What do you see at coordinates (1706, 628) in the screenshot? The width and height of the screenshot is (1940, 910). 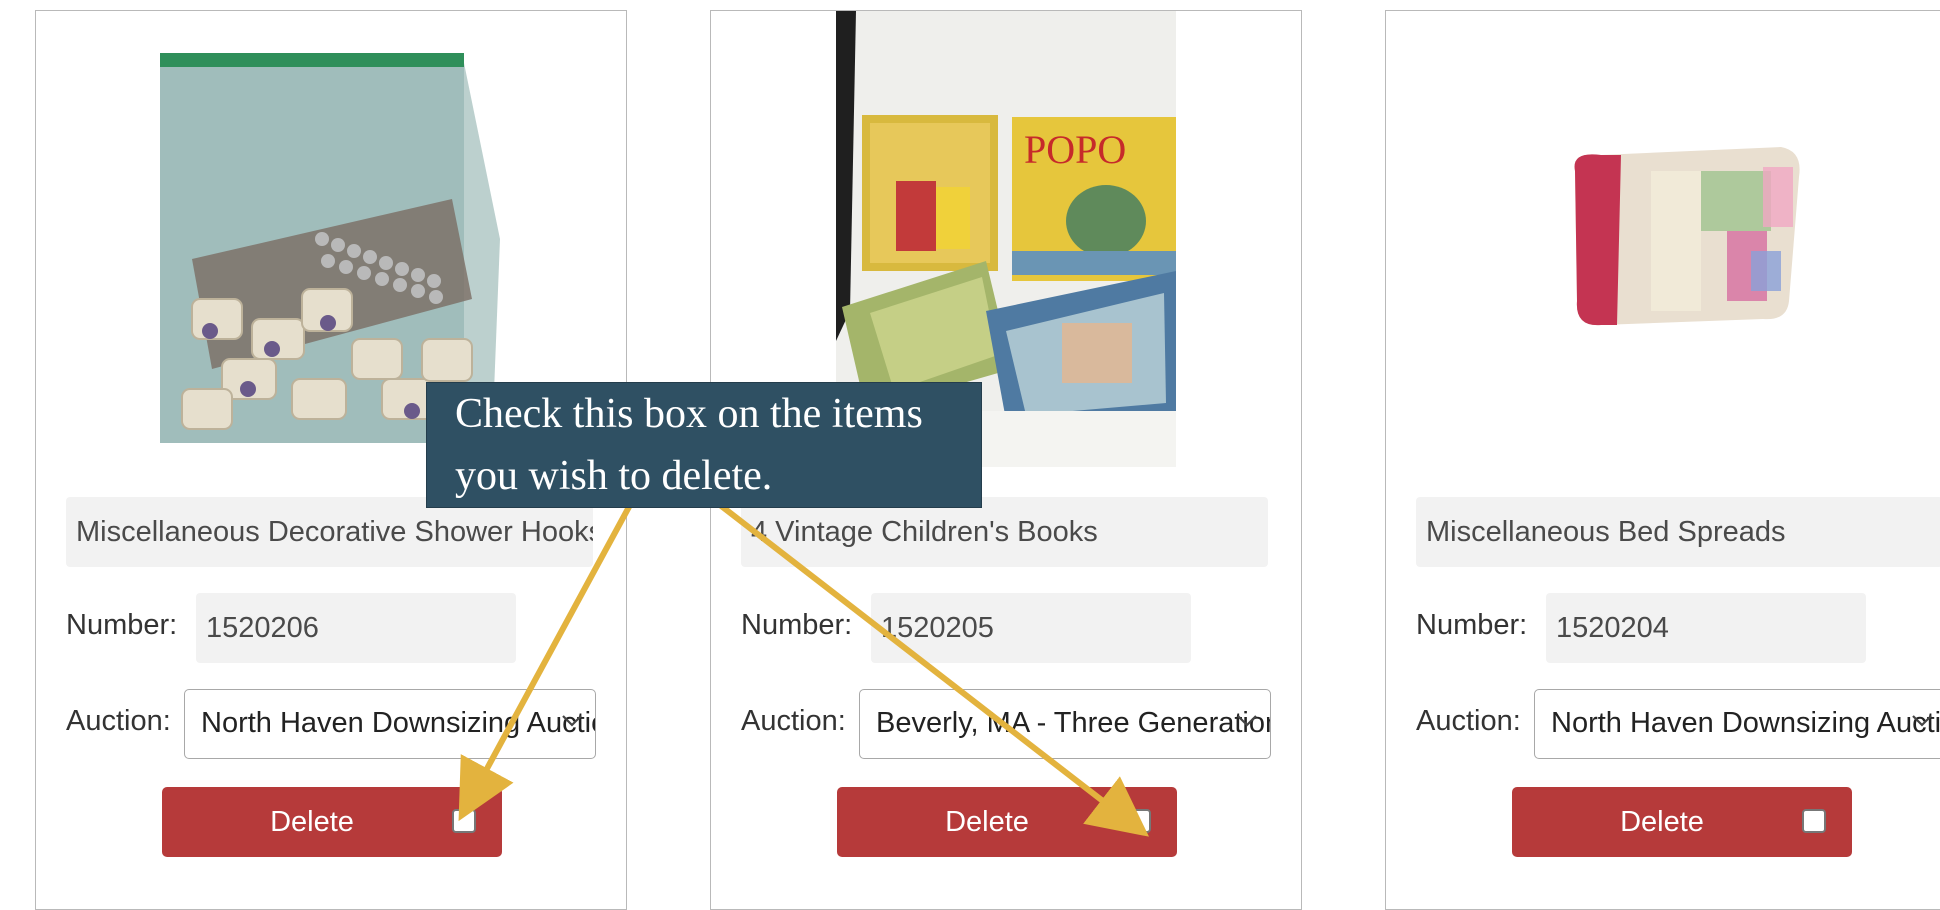 I see `item-number-field: 1520204` at bounding box center [1706, 628].